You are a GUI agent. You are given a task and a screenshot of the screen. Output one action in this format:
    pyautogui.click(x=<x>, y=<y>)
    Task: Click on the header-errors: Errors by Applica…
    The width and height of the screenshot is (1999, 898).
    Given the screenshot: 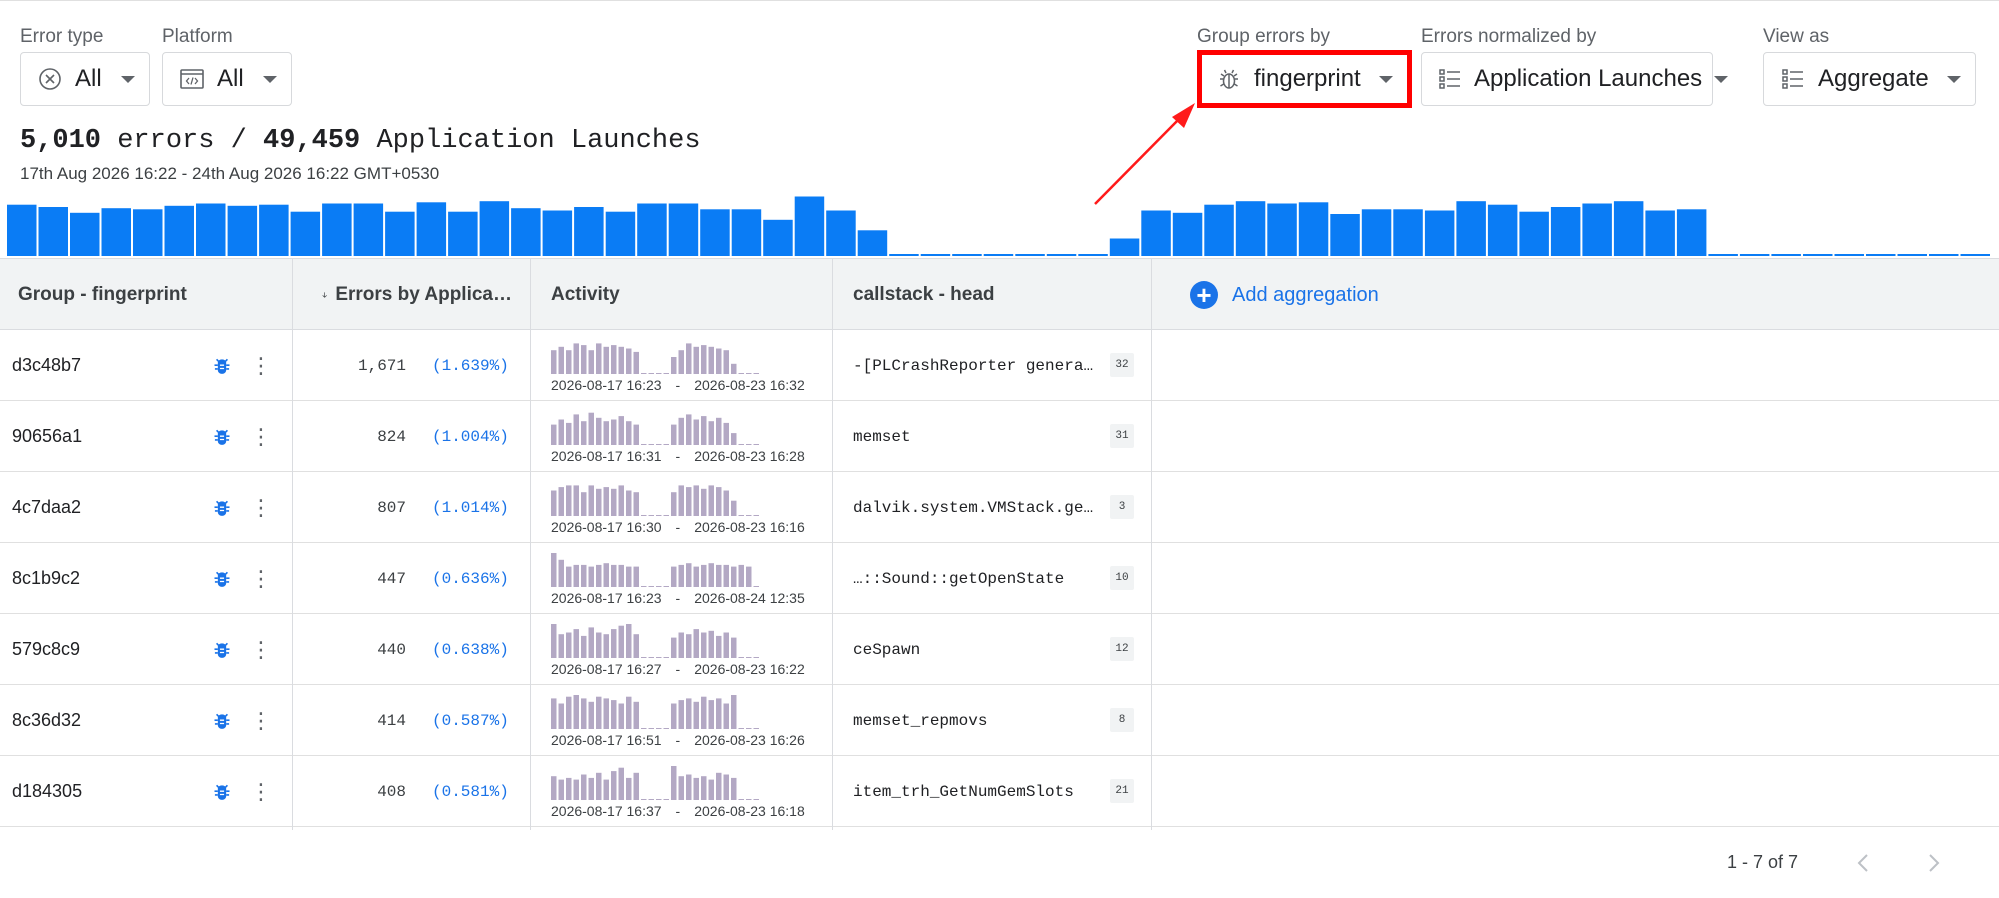 What is the action you would take?
    pyautogui.click(x=417, y=295)
    